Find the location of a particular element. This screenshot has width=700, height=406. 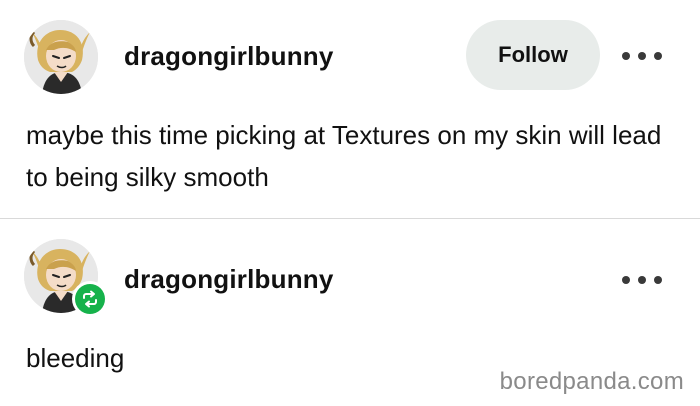

reblog-icon is located at coordinates (90, 299).